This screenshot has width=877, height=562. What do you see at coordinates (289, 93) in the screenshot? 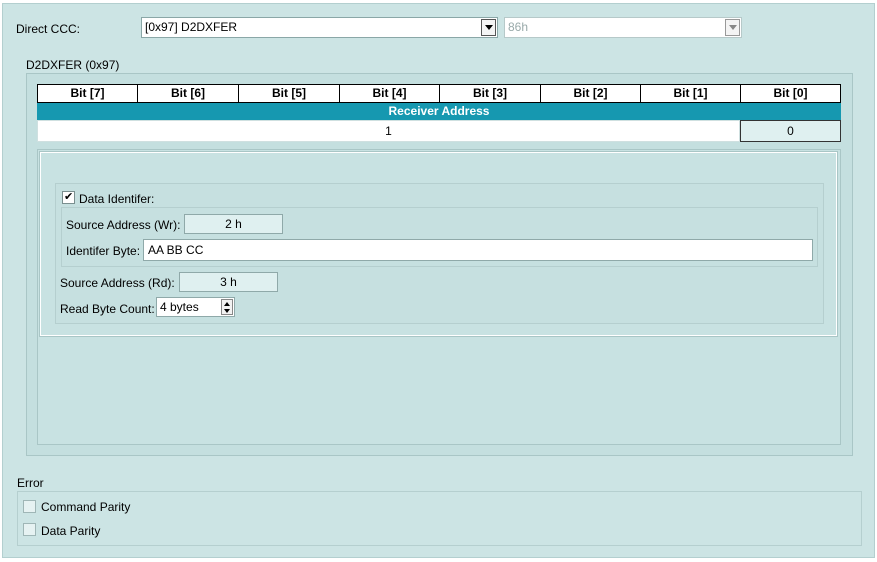
I see `bit-header-5: Bit [5]` at bounding box center [289, 93].